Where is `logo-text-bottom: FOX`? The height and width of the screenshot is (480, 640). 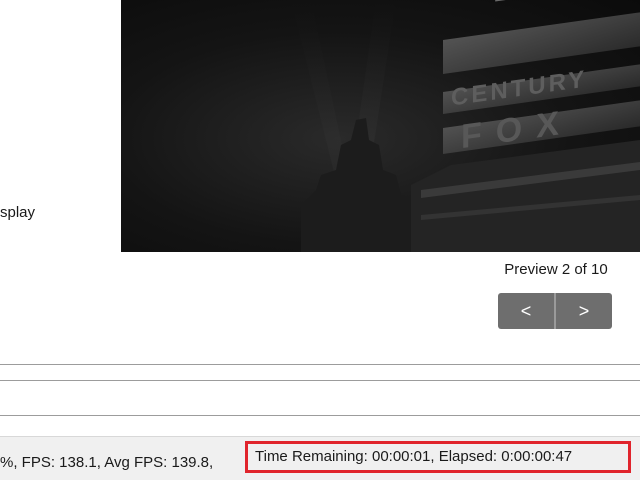
logo-text-bottom: FOX is located at coordinates (517, 130).